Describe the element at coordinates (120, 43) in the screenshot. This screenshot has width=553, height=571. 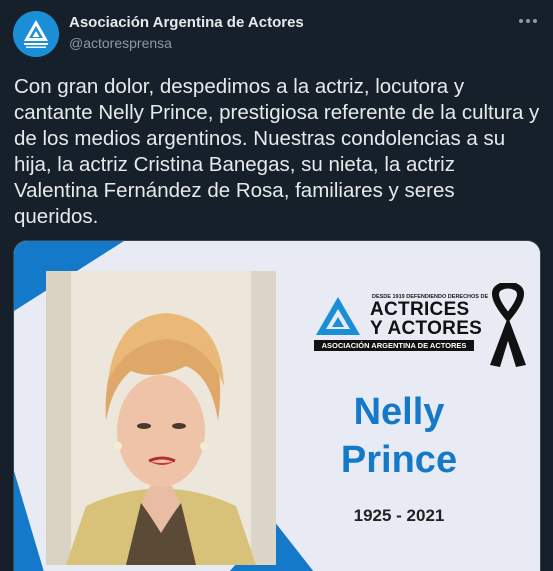
I see `account-handle: @actoresprensa` at that location.